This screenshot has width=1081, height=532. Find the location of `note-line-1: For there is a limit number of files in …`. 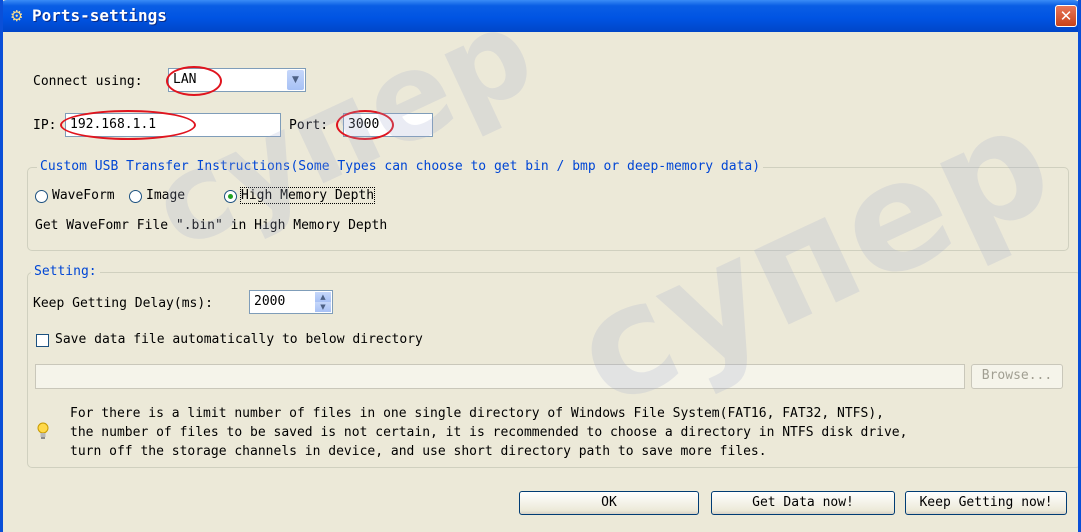

note-line-1: For there is a limit number of files in … is located at coordinates (477, 413).